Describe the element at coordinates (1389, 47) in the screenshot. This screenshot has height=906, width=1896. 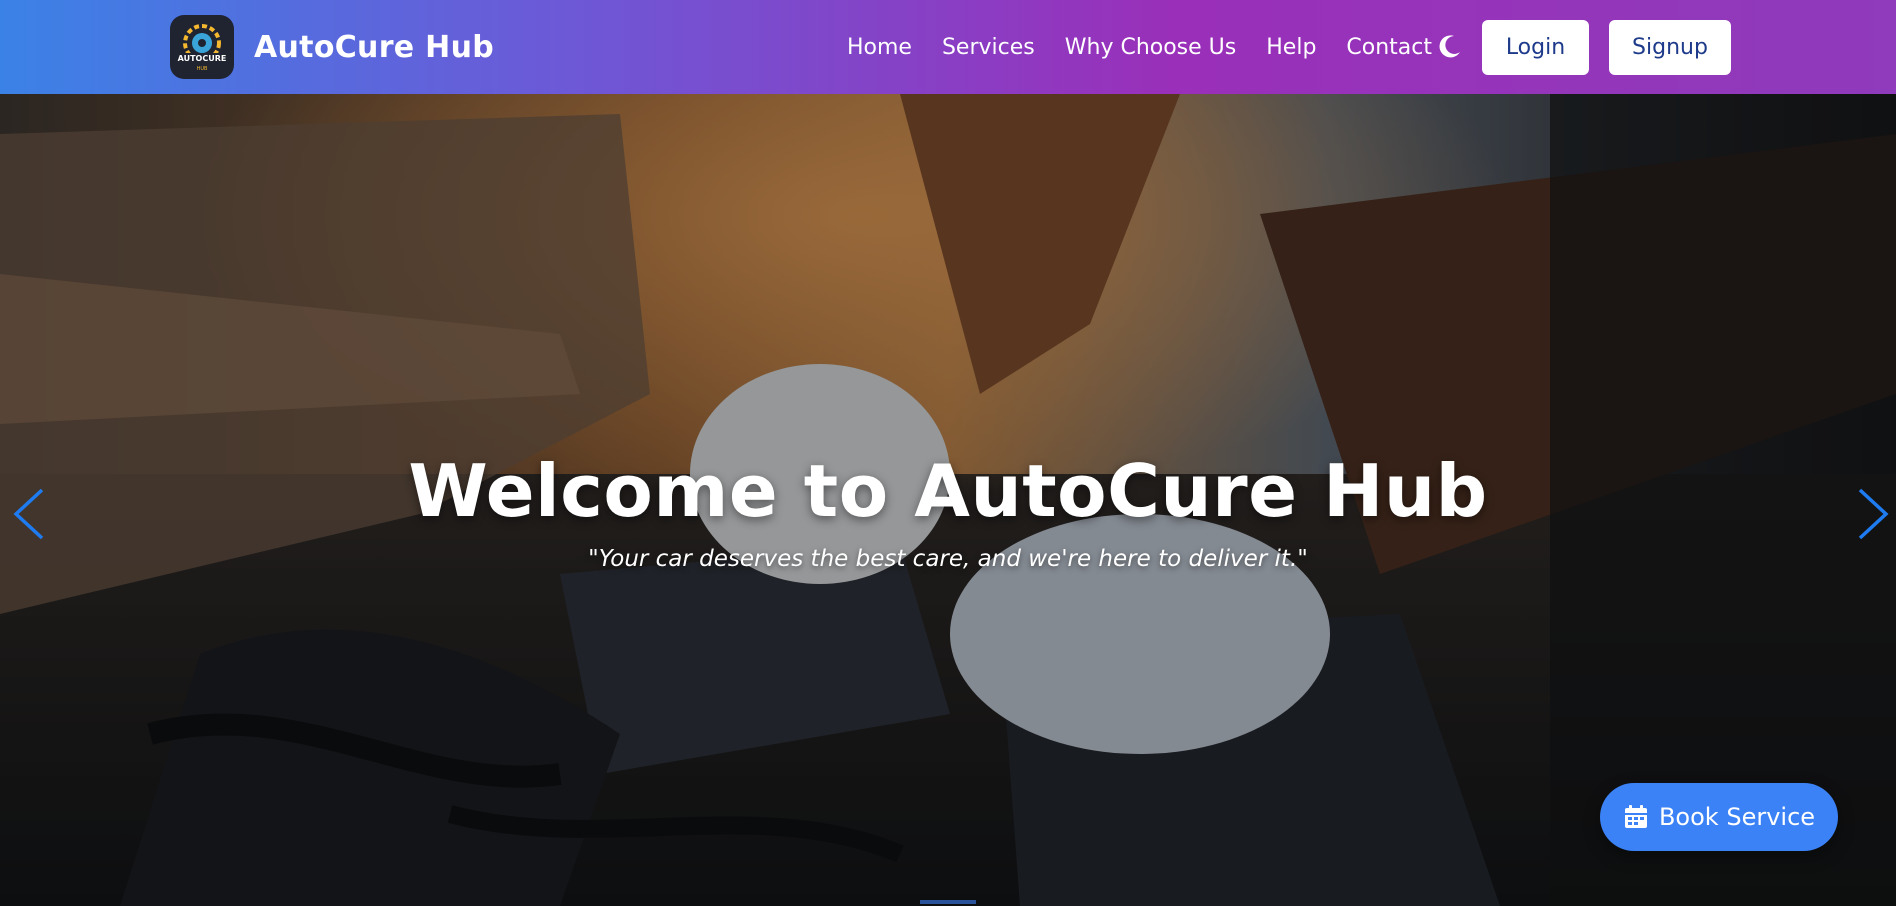
I see `nav-link-contact: Contact` at that location.